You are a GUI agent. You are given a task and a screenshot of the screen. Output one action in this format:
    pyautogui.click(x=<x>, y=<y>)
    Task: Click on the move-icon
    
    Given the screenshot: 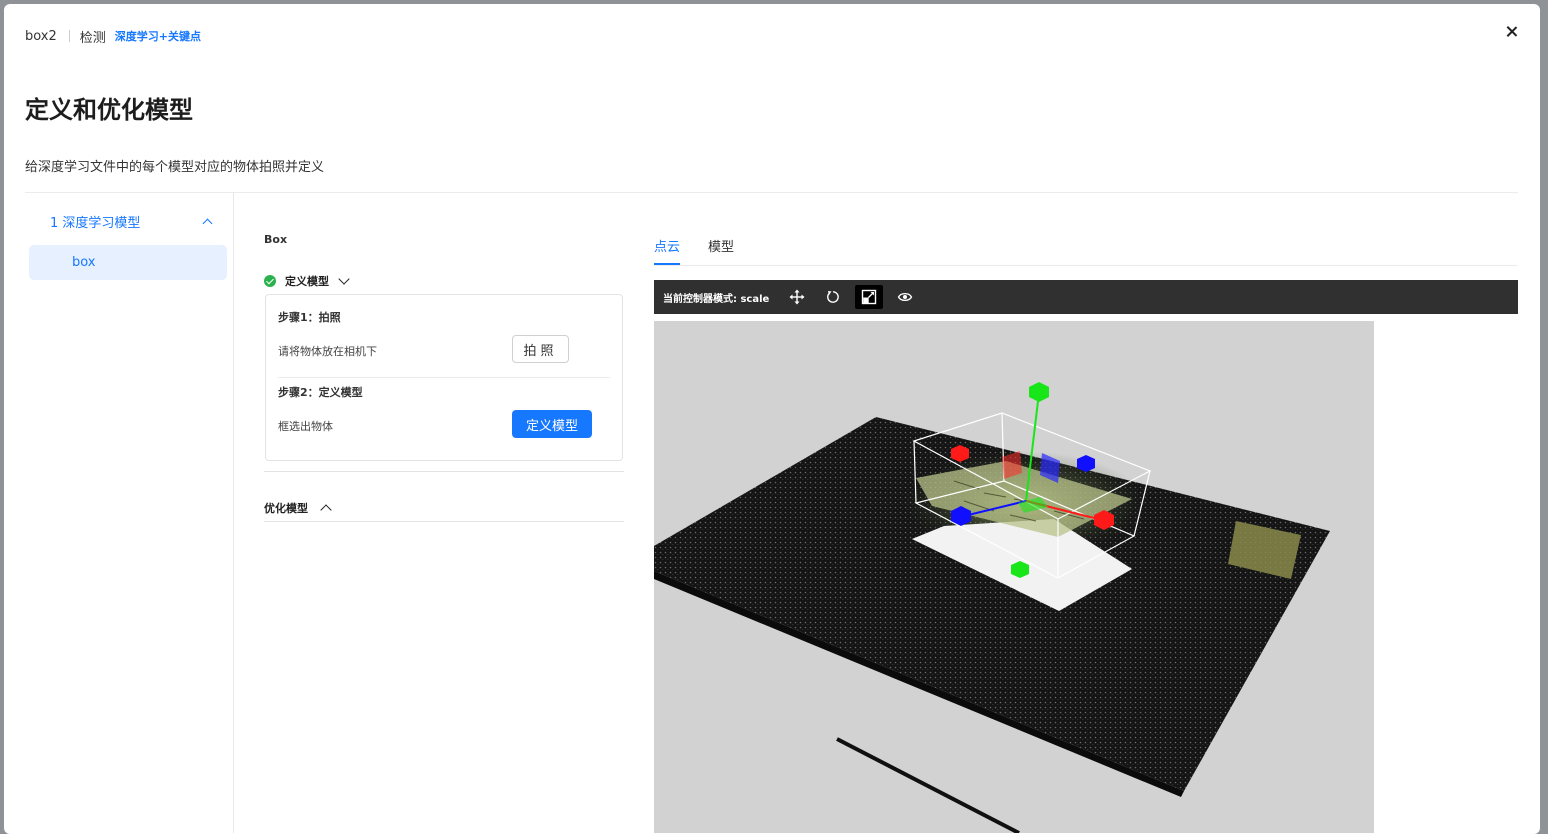 What is the action you would take?
    pyautogui.click(x=797, y=297)
    